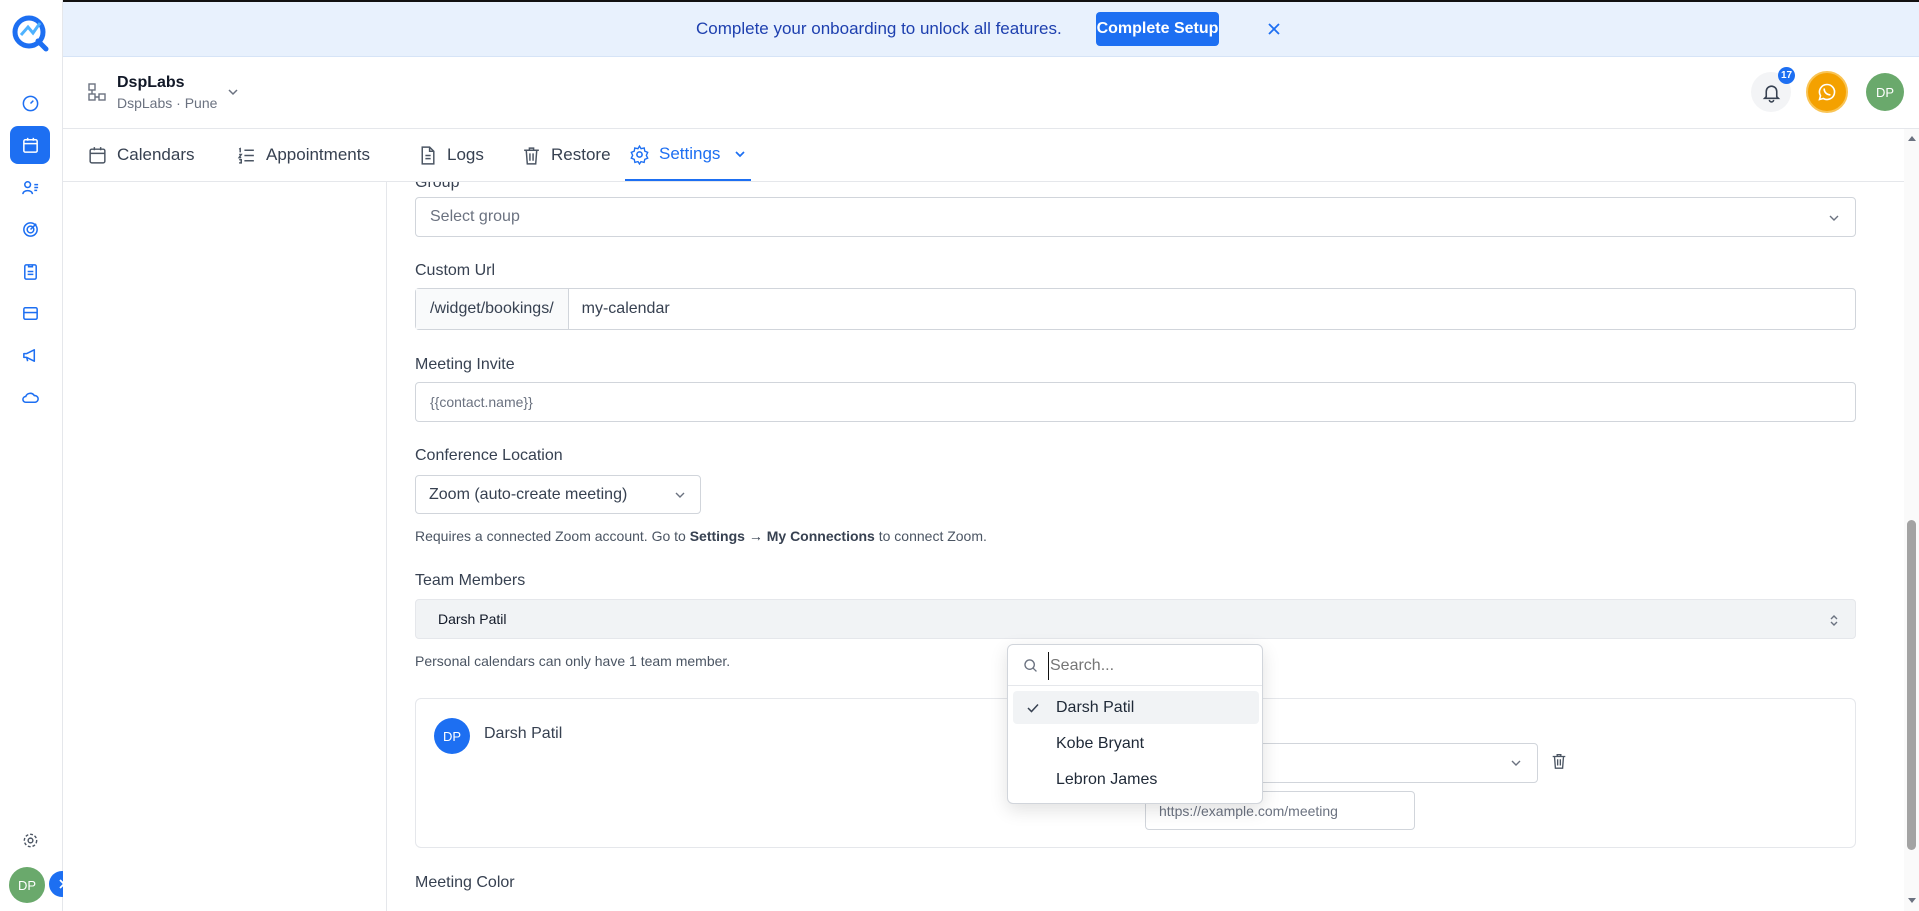 The width and height of the screenshot is (1919, 911). What do you see at coordinates (523, 733) in the screenshot?
I see `member-name: Darsh Patil` at bounding box center [523, 733].